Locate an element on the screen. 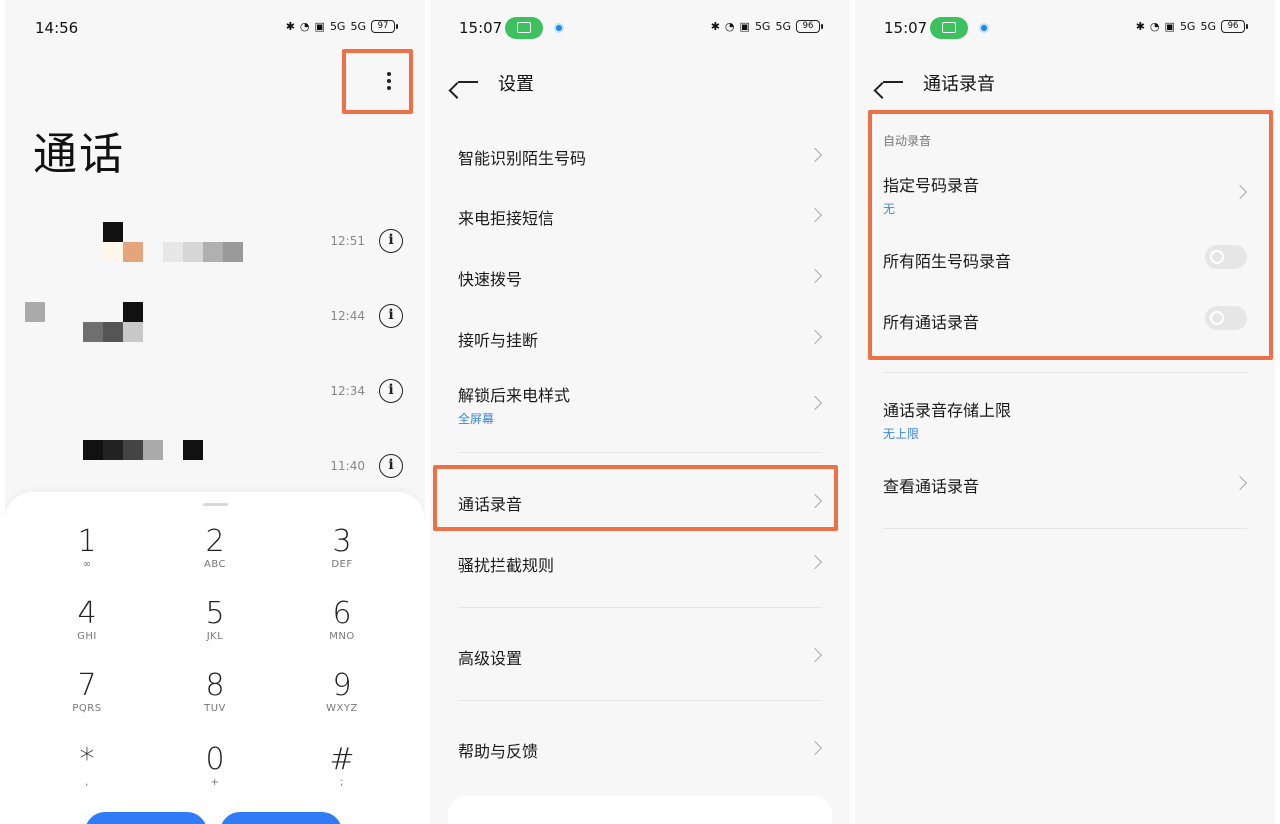 The height and width of the screenshot is (824, 1280). highlight-box is located at coordinates (377, 81).